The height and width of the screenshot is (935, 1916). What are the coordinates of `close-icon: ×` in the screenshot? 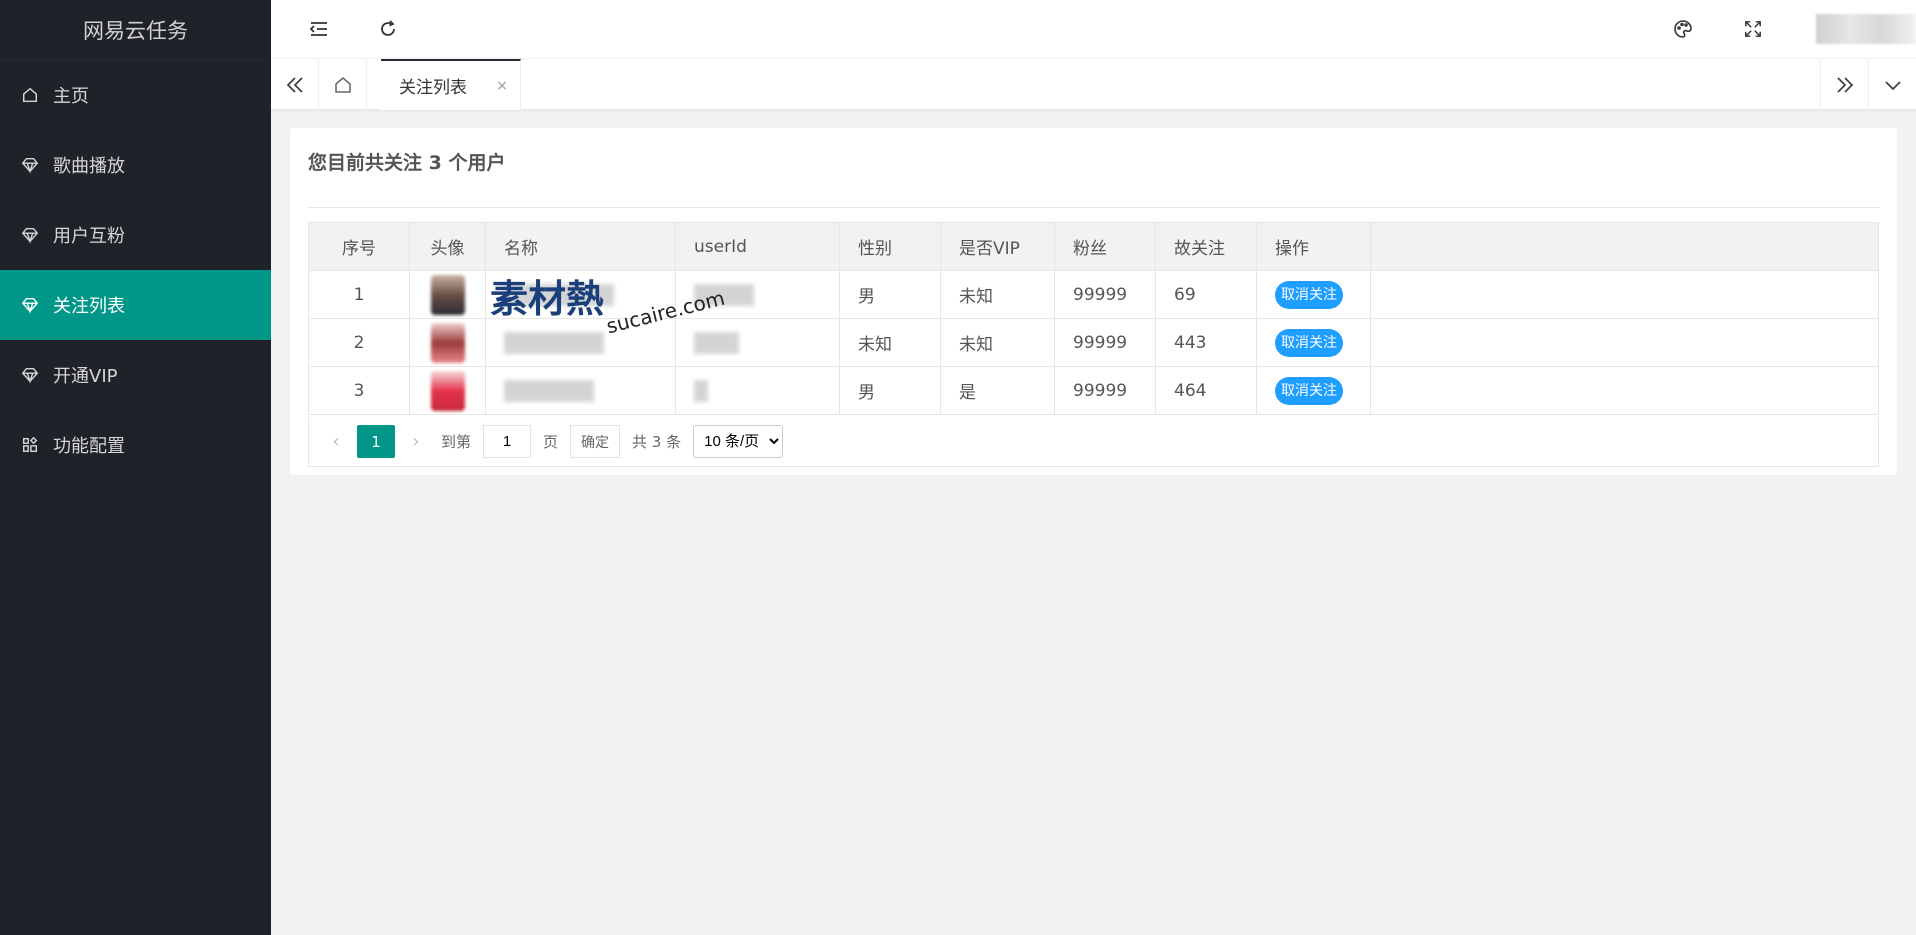 It's located at (502, 86).